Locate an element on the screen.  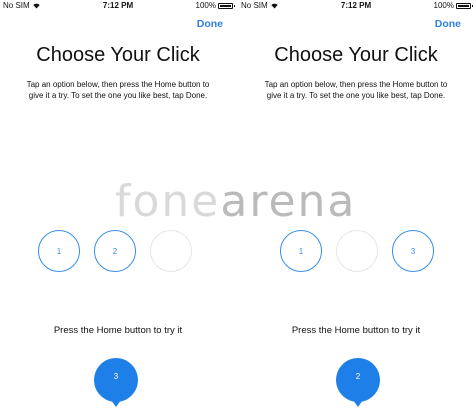
bubble-value: 2 is located at coordinates (358, 376).